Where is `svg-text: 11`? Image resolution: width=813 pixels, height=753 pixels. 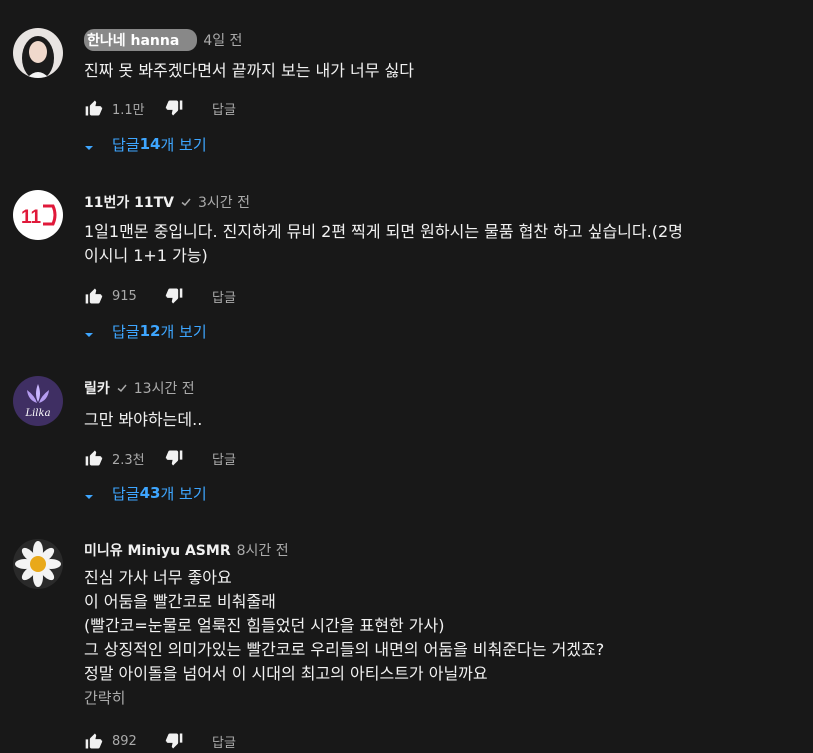
svg-text: 11 is located at coordinates (31, 217).